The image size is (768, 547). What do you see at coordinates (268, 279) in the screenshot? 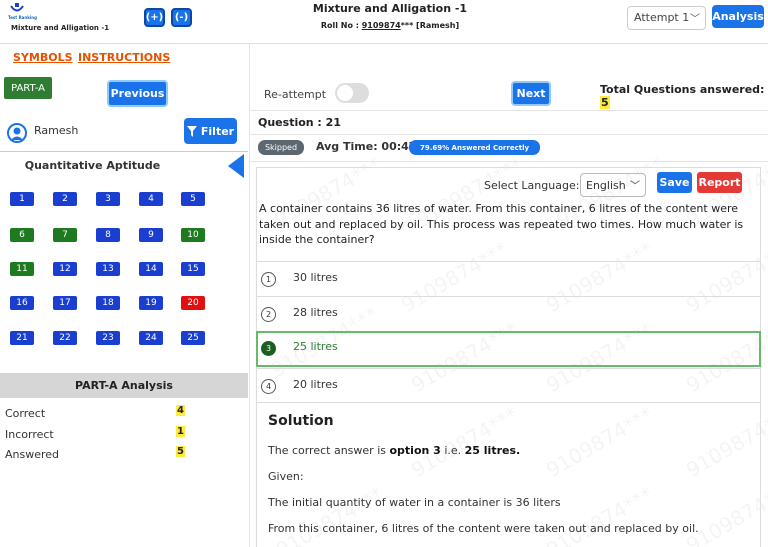
I see `option-number: 1` at bounding box center [268, 279].